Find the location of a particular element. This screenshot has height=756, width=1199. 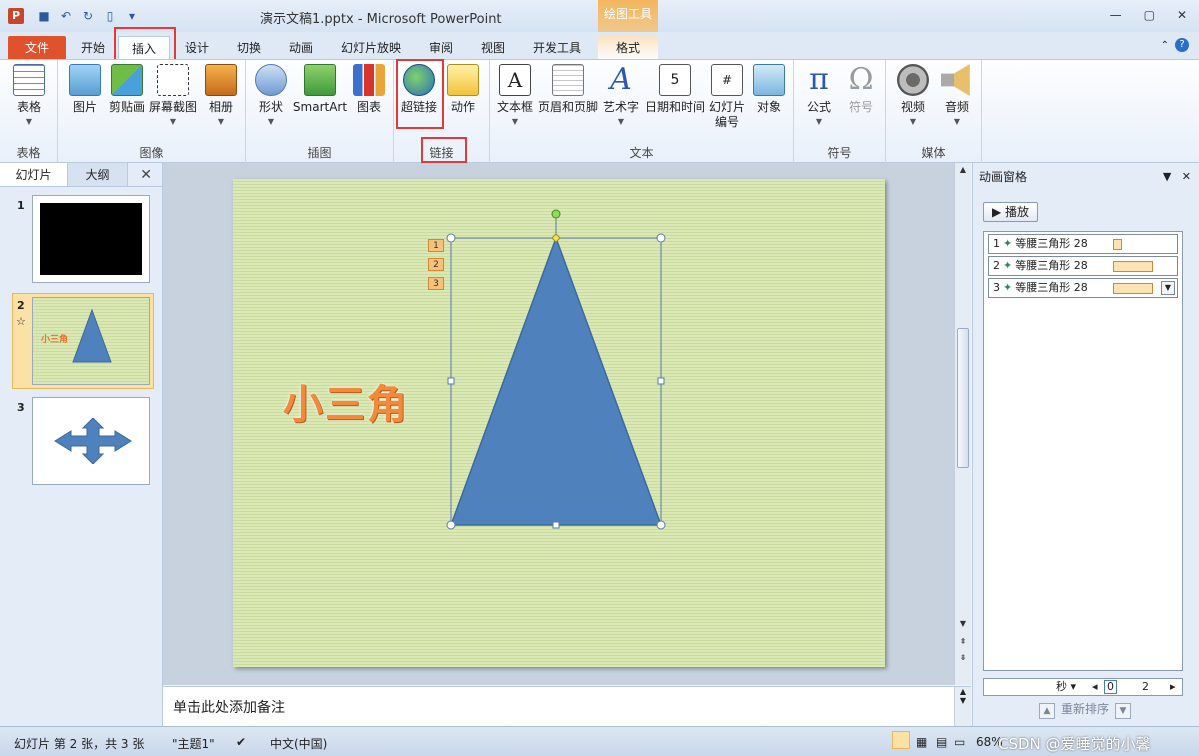

tab-file: 文件 is located at coordinates (37, 48).